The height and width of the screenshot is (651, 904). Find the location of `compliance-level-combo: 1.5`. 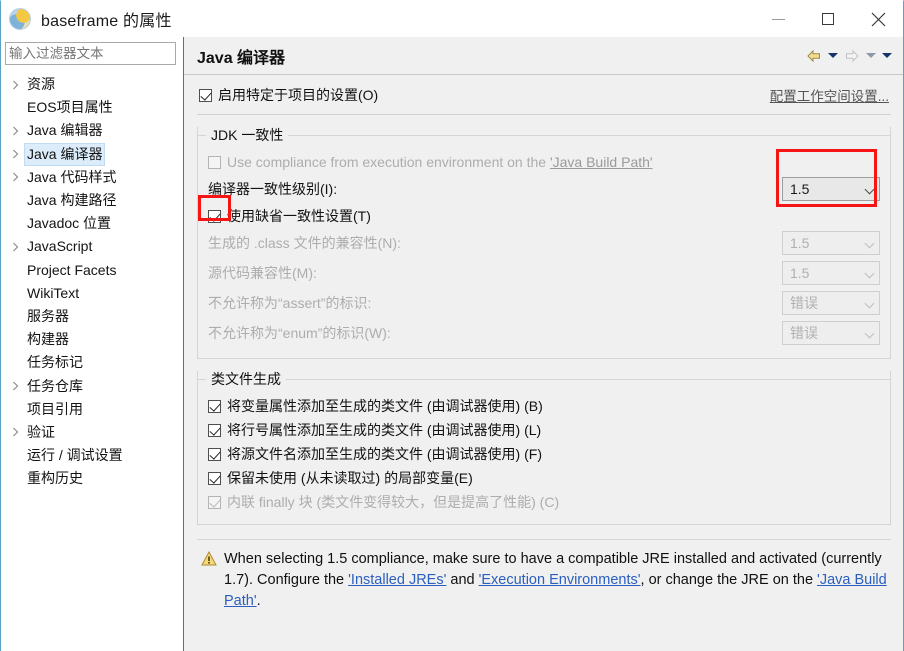

compliance-level-combo: 1.5 is located at coordinates (831, 189).